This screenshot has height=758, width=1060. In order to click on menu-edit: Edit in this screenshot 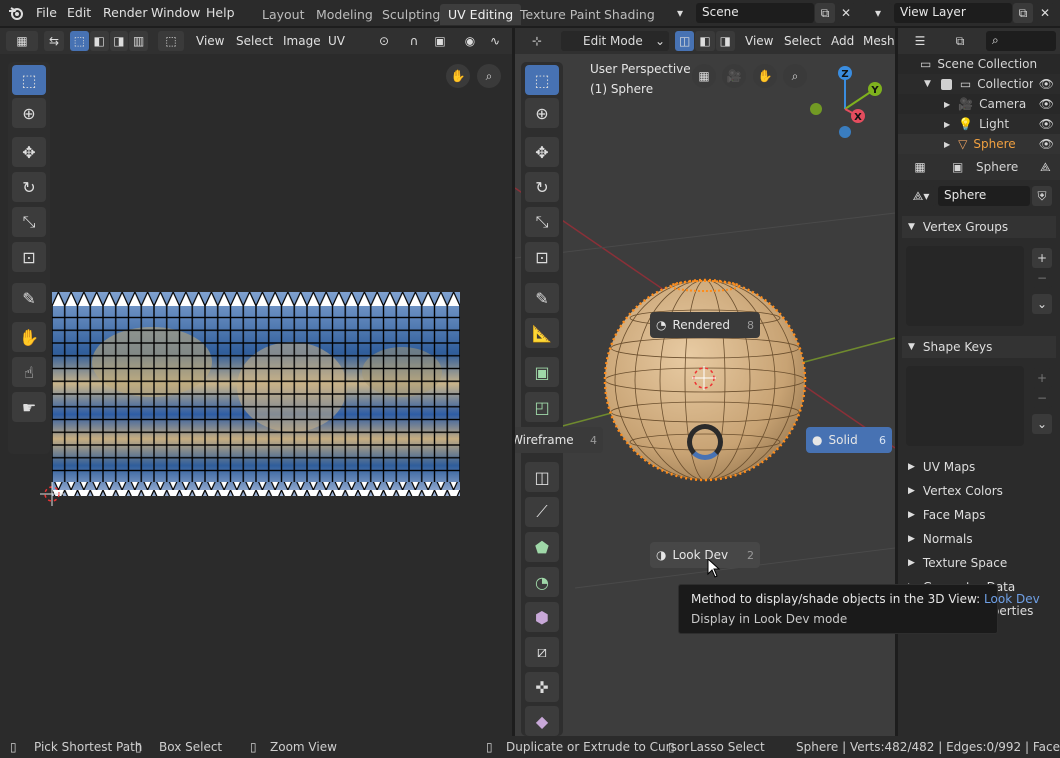, I will do `click(79, 12)`.